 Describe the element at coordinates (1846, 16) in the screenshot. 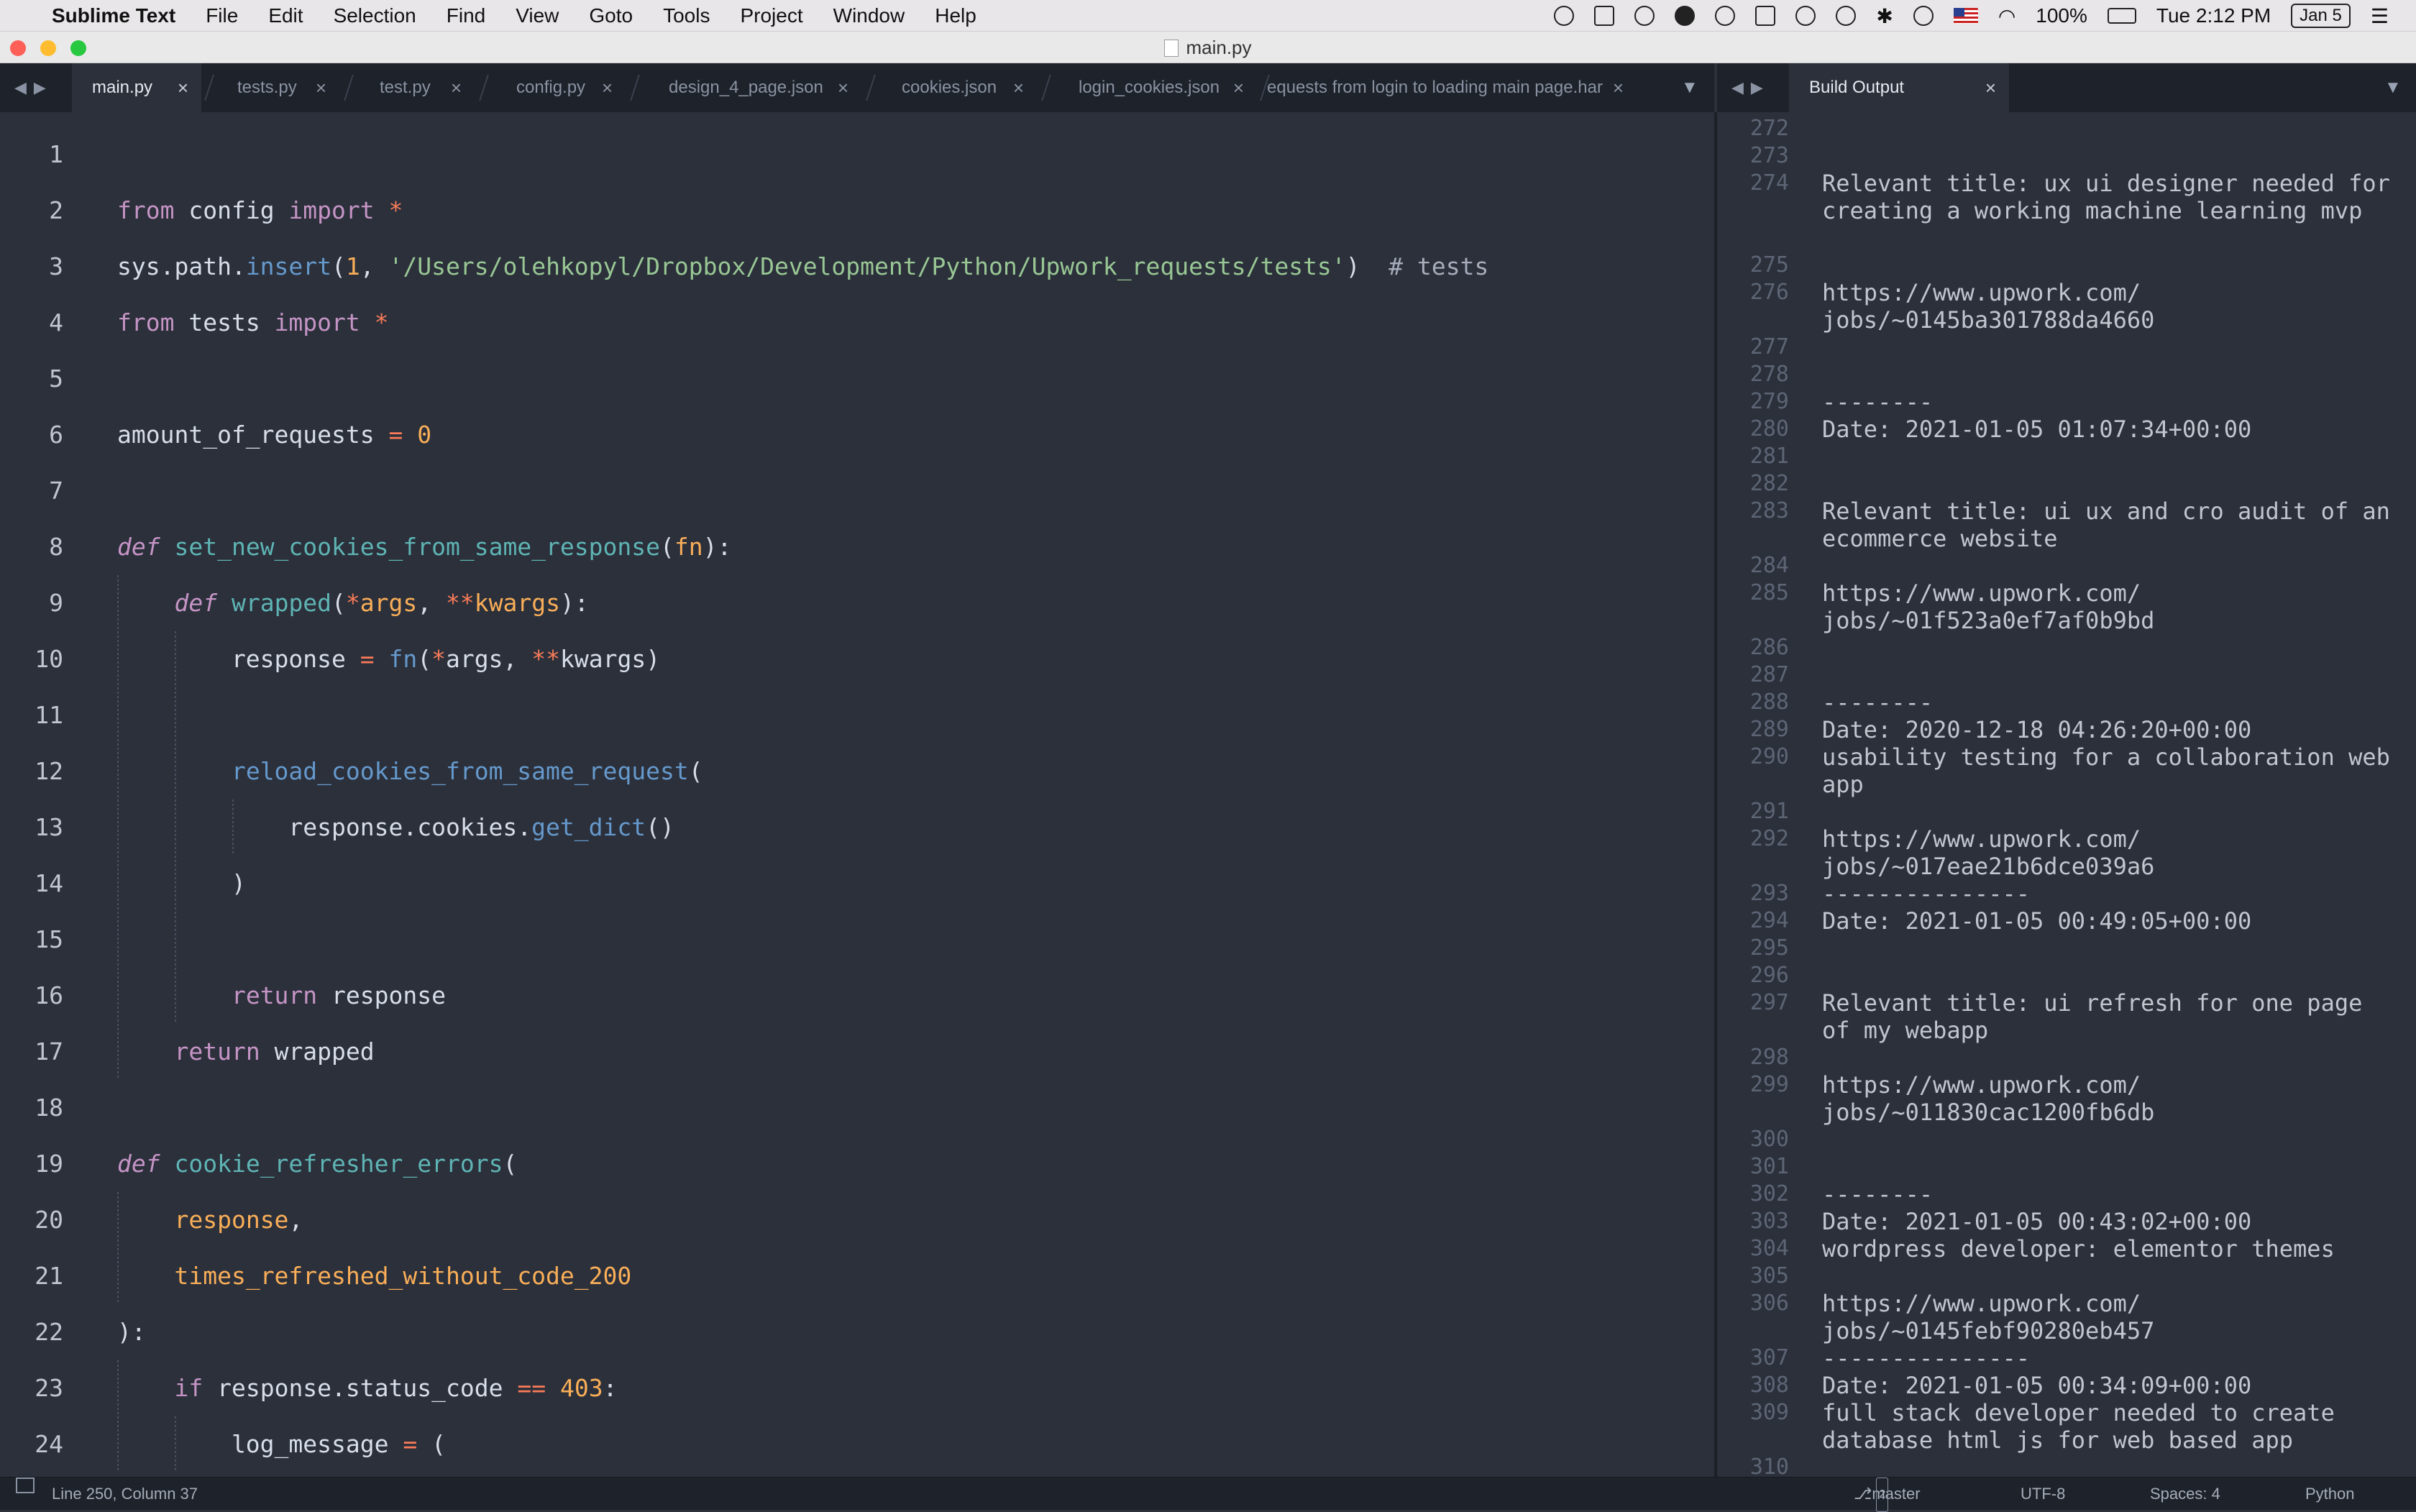

I see `feather-icon` at that location.